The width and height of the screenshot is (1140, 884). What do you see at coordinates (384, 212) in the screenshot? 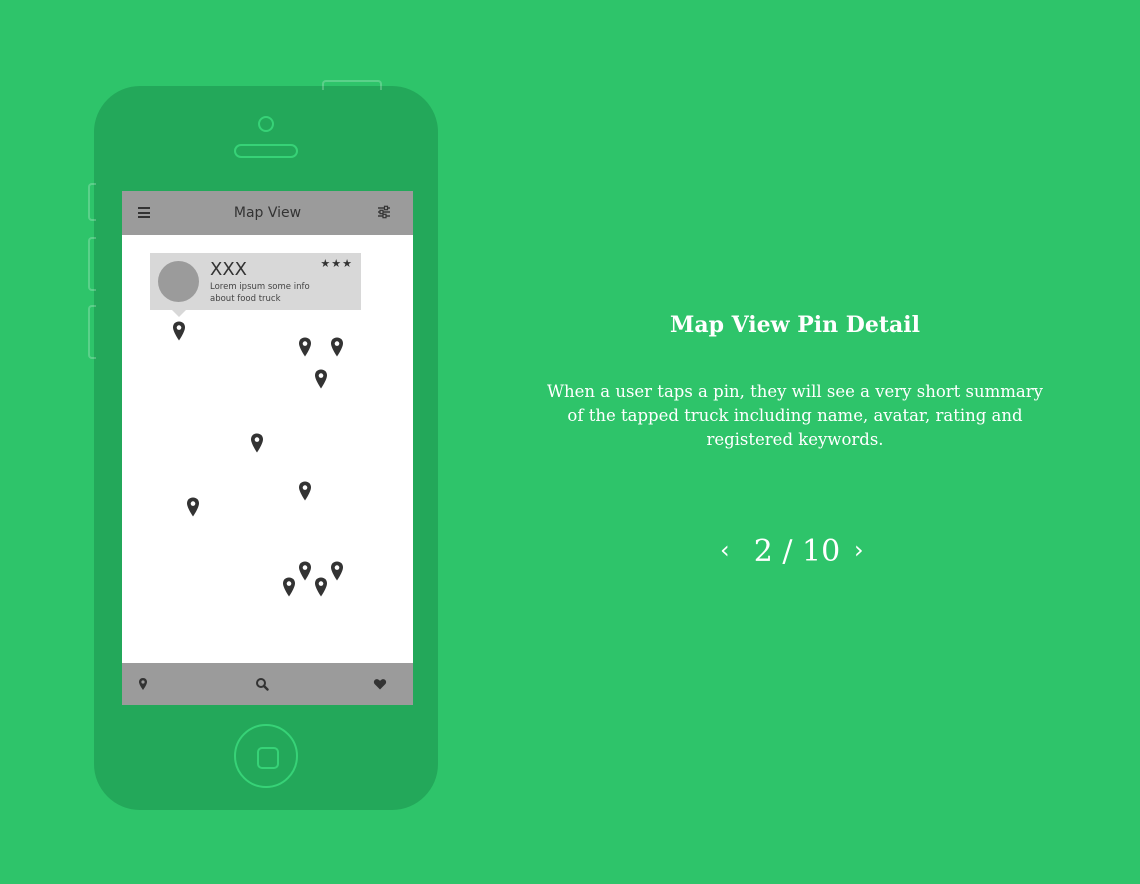
I see `sliders-icon` at bounding box center [384, 212].